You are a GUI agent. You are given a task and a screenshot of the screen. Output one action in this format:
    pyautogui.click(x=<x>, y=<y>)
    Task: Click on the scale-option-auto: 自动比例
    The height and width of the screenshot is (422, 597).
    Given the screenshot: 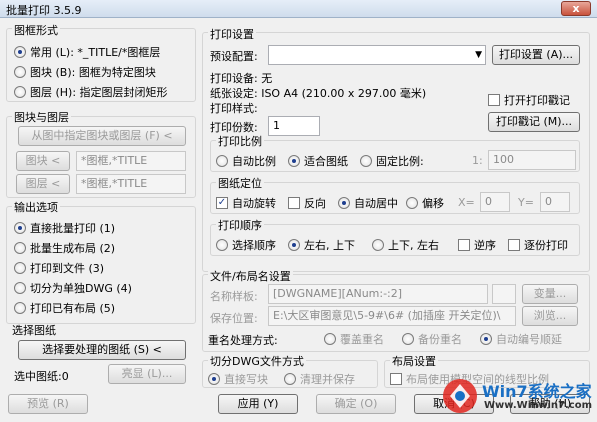 What is the action you would take?
    pyautogui.click(x=246, y=161)
    